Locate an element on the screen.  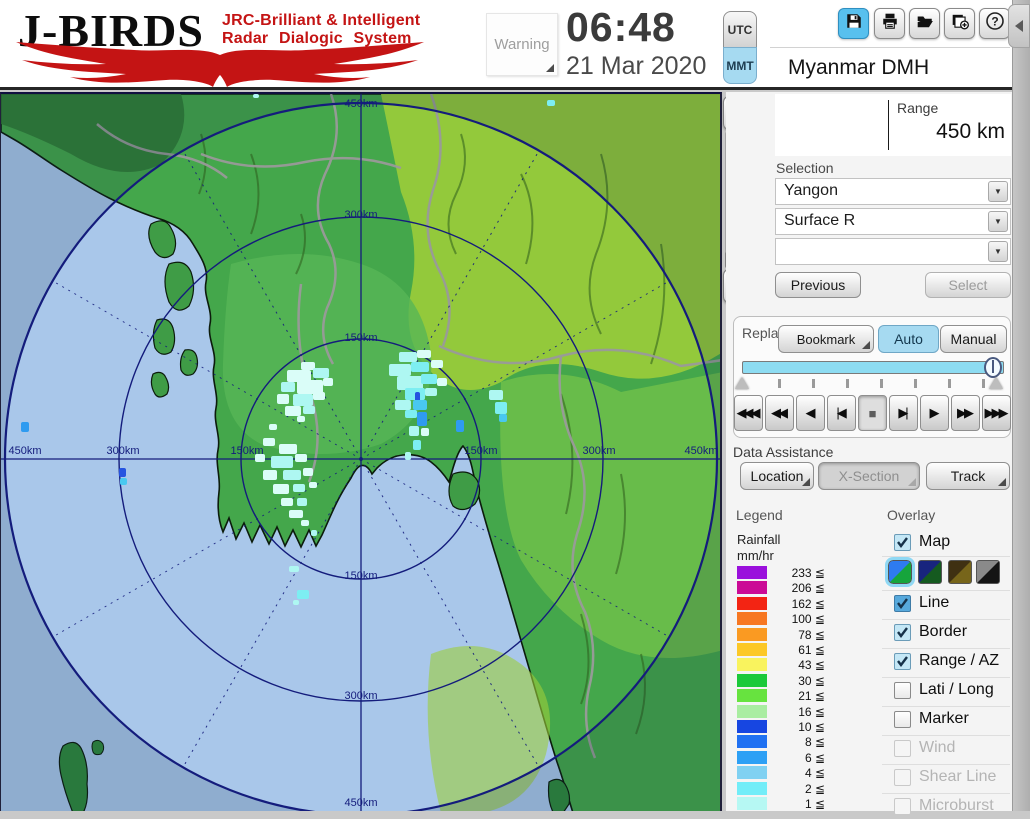
location-button: Location is located at coordinates (777, 476).